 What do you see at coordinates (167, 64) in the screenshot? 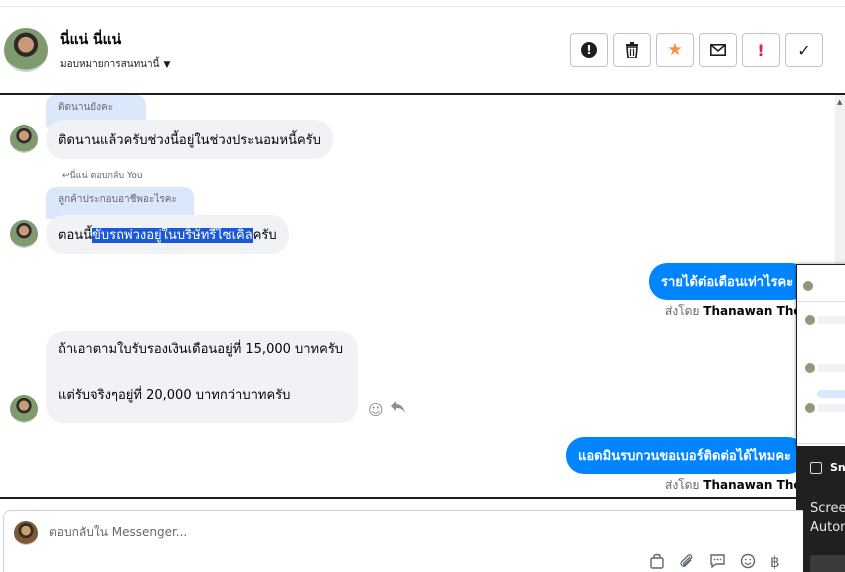
I see `caret-down-icon: ▼` at bounding box center [167, 64].